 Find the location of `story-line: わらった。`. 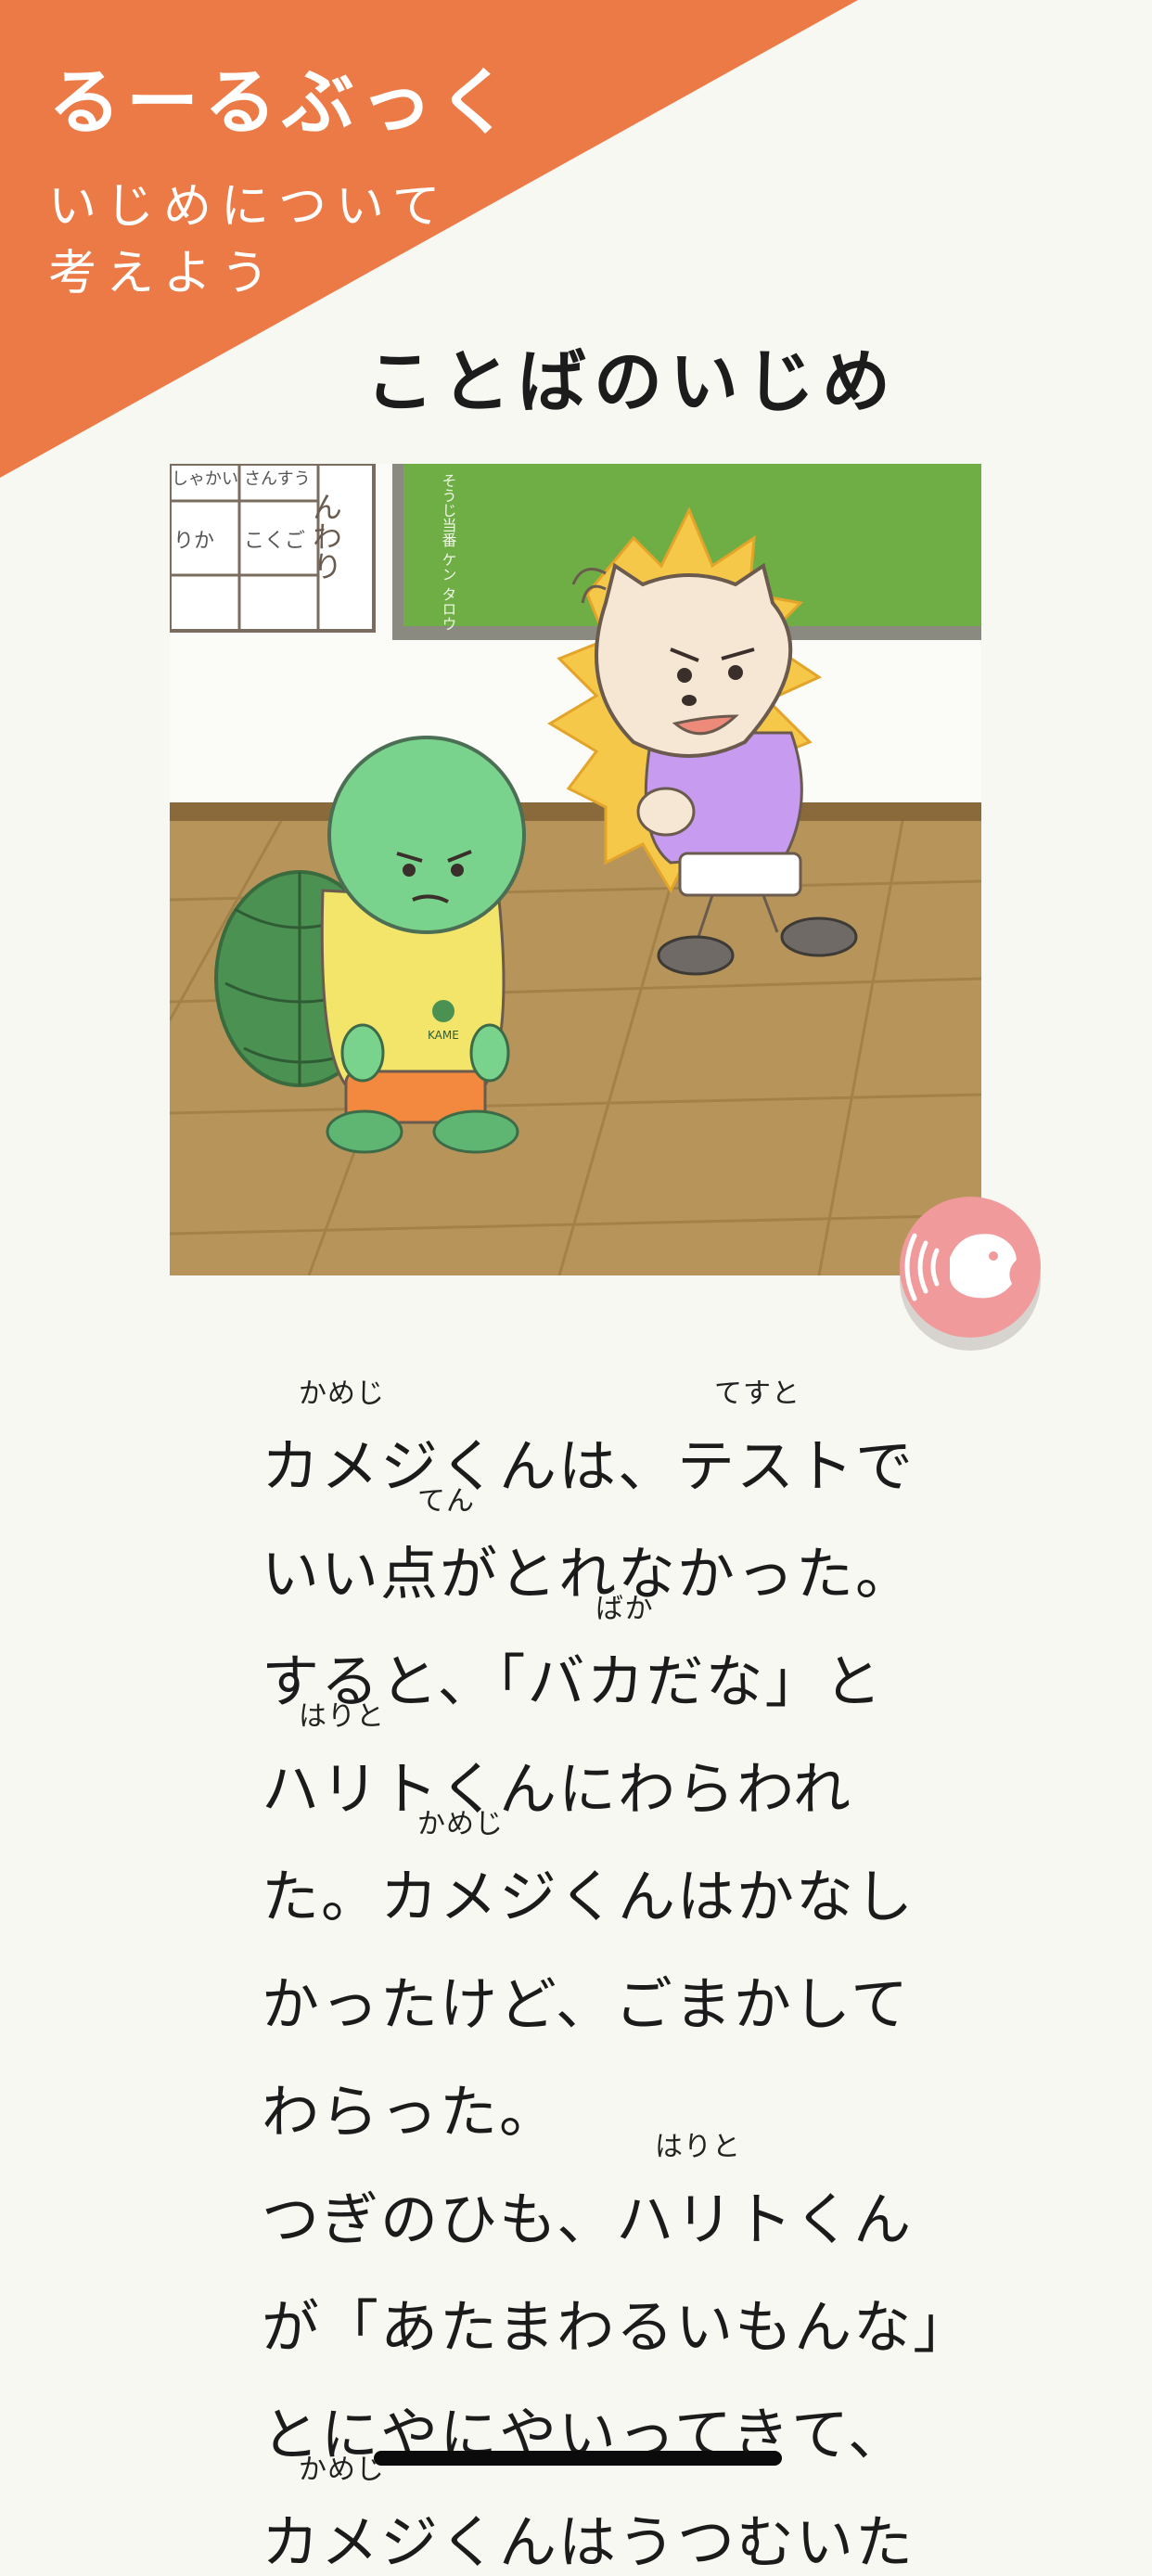

story-line: わらった。 is located at coordinates (595, 2091).